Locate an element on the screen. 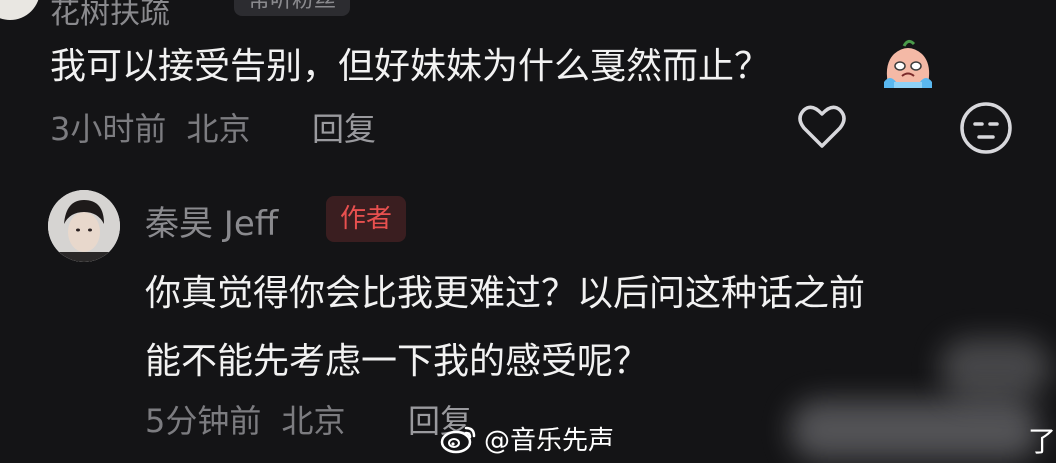 The height and width of the screenshot is (463, 1056). reply-button: 回复 is located at coordinates (344, 127).